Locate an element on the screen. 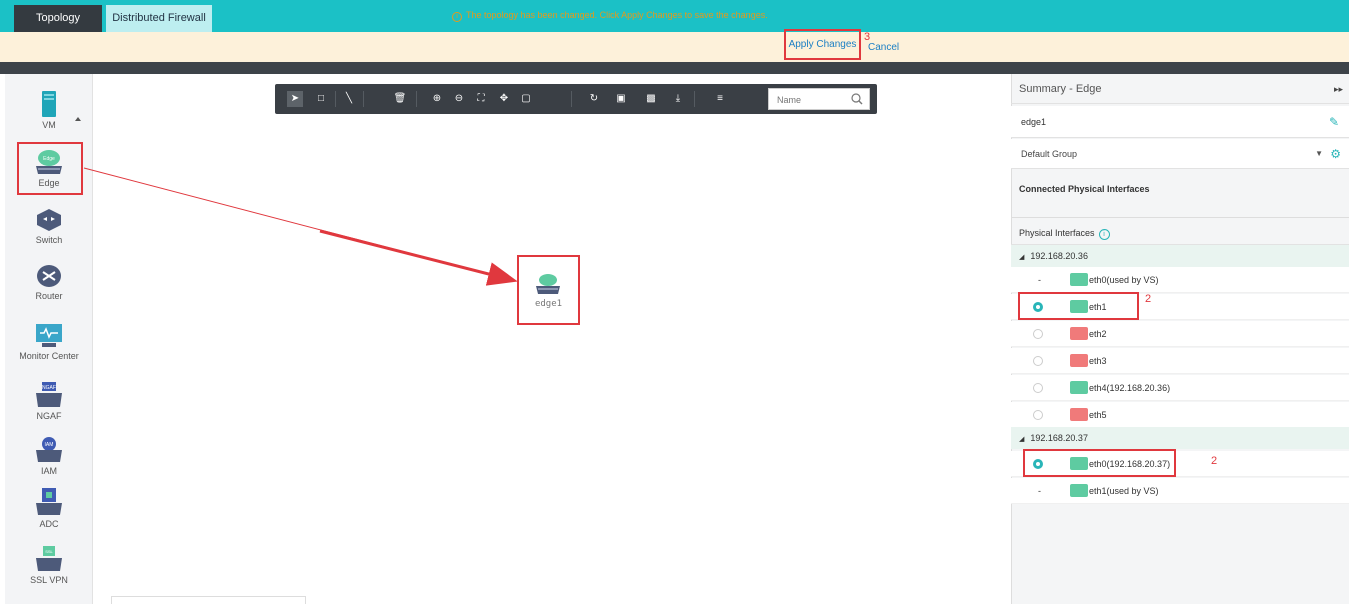 This screenshot has width=1349, height=604. interface-name: eth5 is located at coordinates (1098, 415).